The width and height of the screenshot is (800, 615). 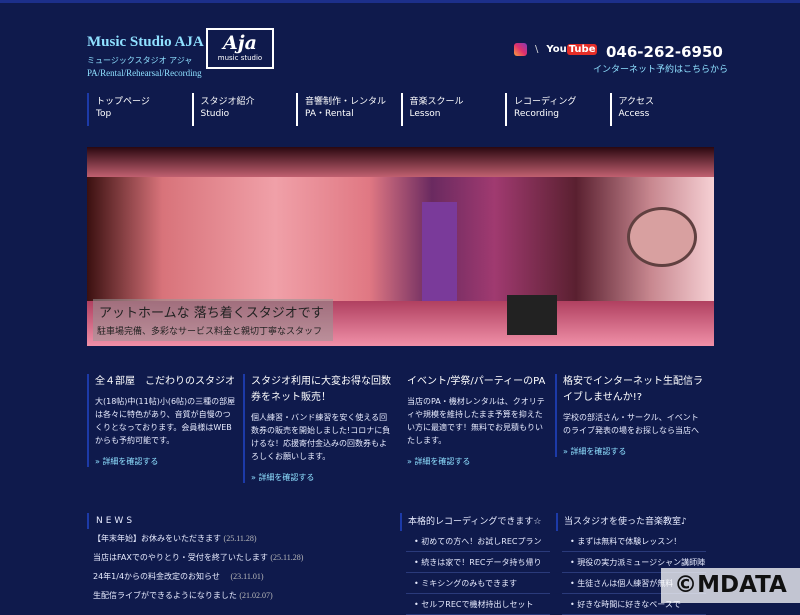 What do you see at coordinates (634, 114) in the screenshot?
I see `nav-sublabel: Access` at bounding box center [634, 114].